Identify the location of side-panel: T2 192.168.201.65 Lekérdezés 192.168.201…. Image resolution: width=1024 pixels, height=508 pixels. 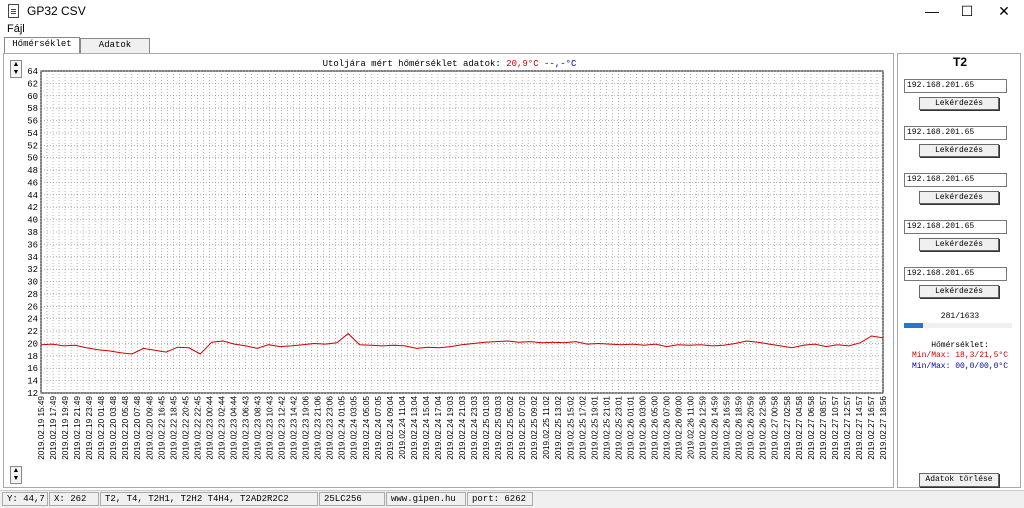
(959, 270).